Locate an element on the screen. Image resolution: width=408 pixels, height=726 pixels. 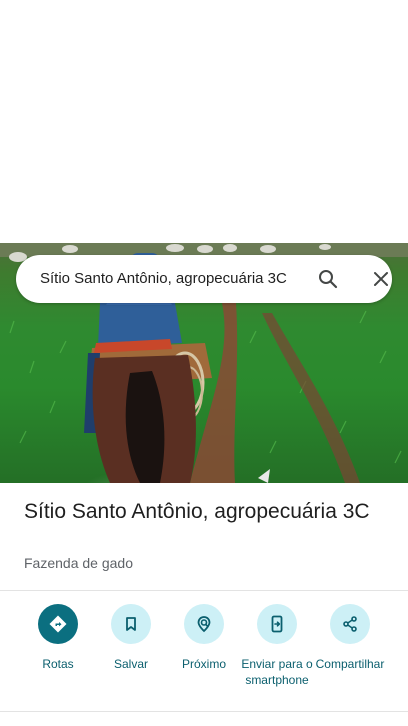
save-label: Salvar is located at coordinates (130, 664).